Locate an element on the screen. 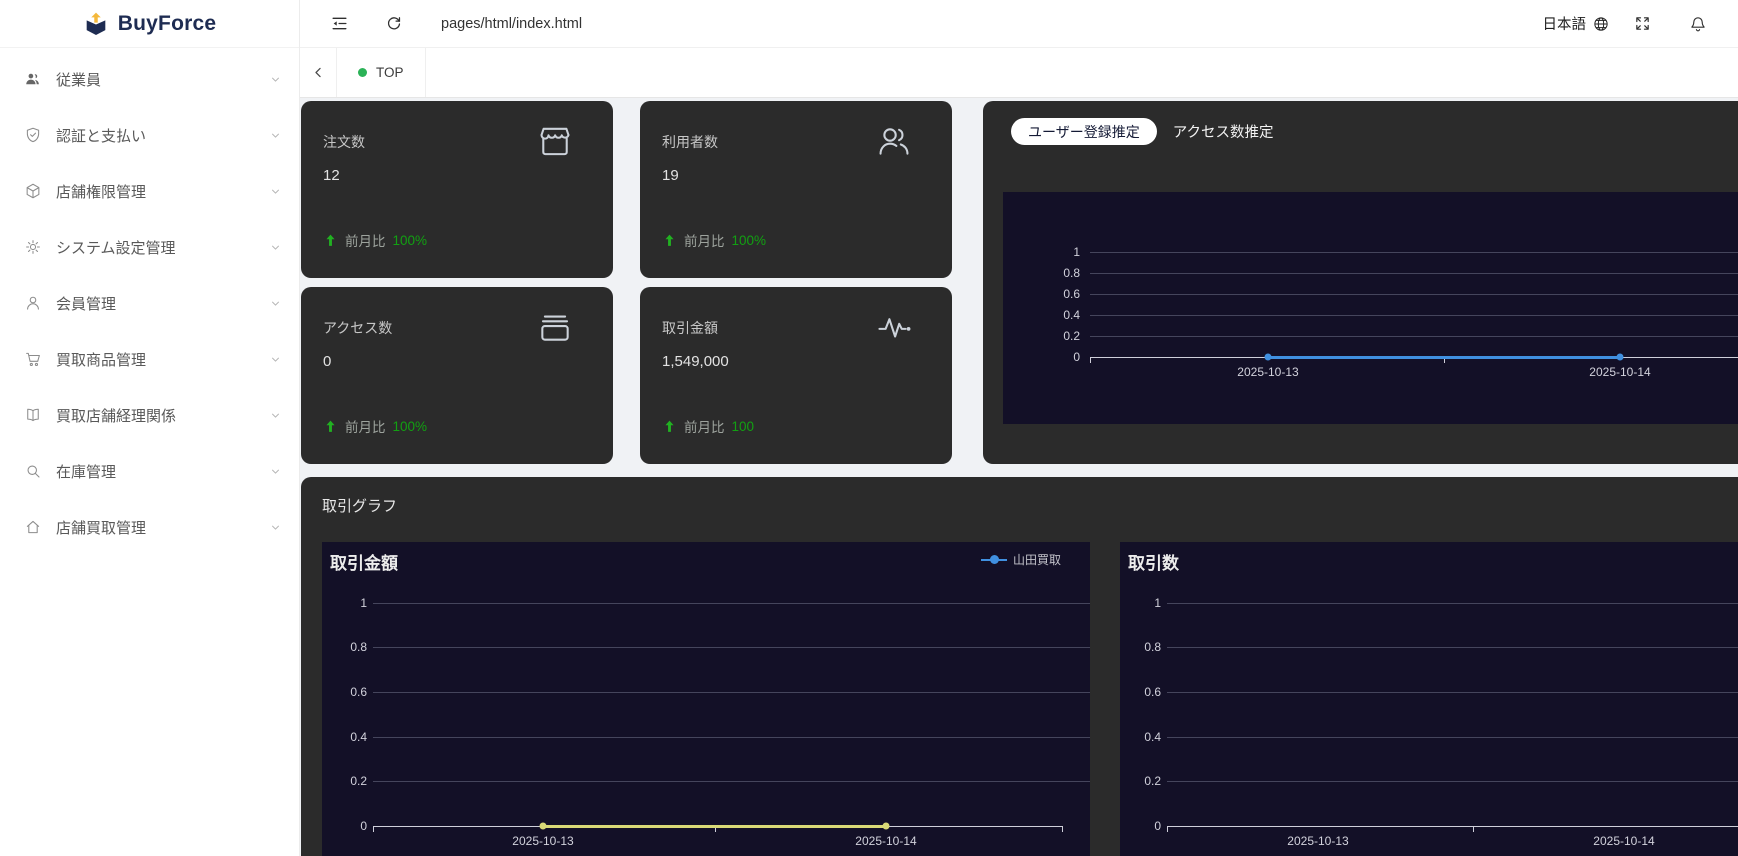 The image size is (1738, 856). sidebar-item-members: 会員管理 is located at coordinates (149, 303).